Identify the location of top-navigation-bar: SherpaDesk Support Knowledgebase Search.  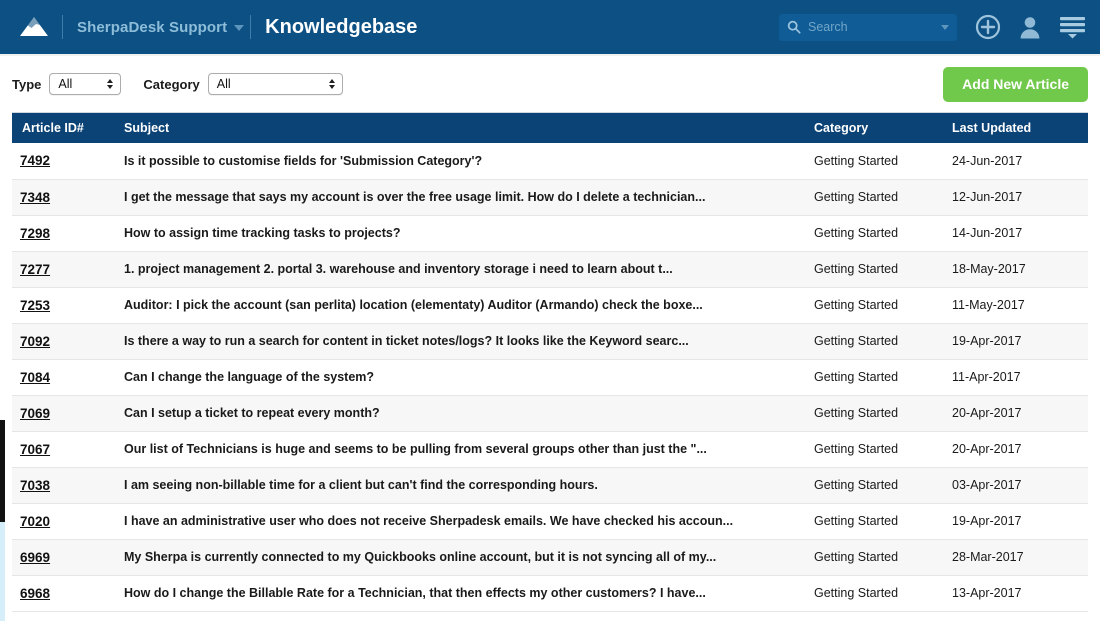
(550, 28).